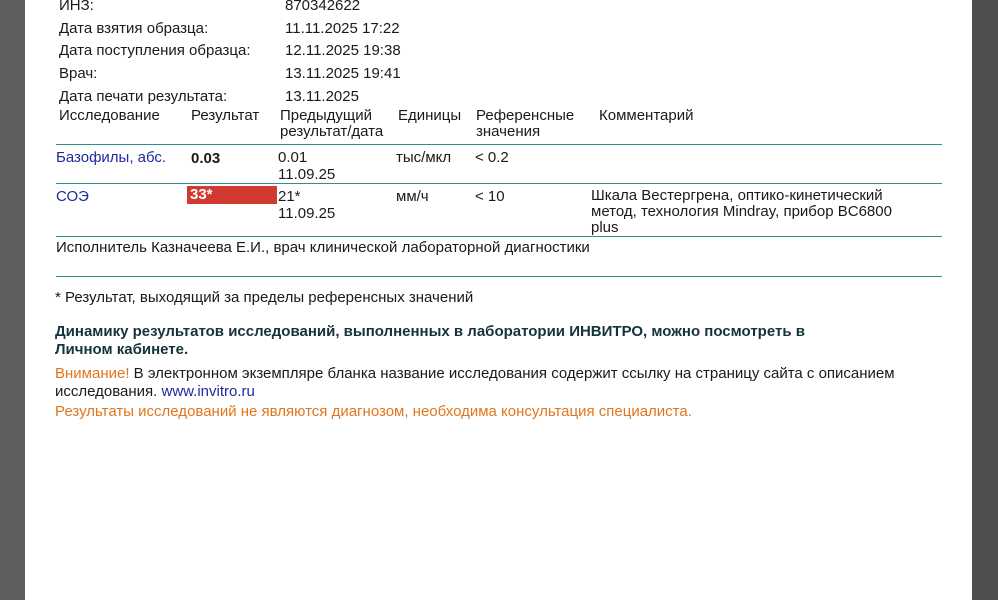 The height and width of the screenshot is (600, 998). What do you see at coordinates (343, 73) in the screenshot?
I see `meta-value: 13.11.2025 19:41` at bounding box center [343, 73].